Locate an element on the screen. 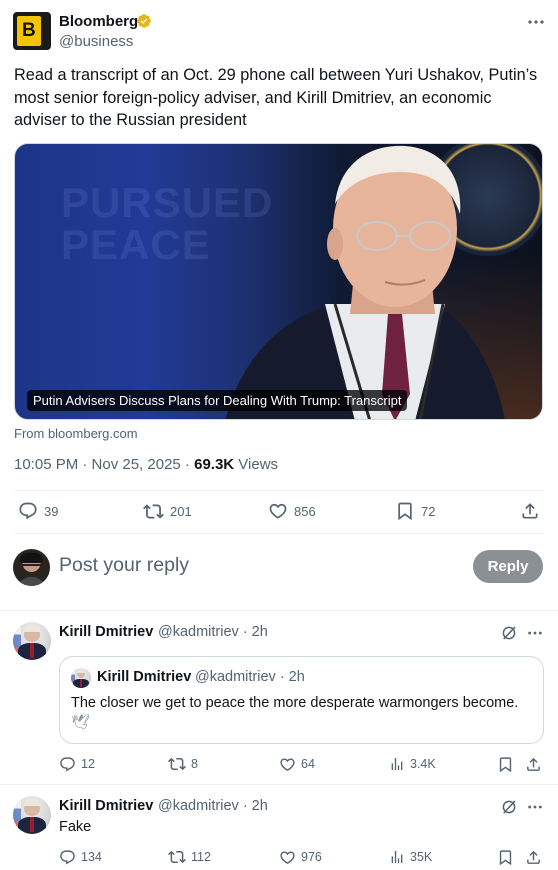 Image resolution: width=558 pixels, height=870 pixels. quoted-author-avatar is located at coordinates (81, 678).